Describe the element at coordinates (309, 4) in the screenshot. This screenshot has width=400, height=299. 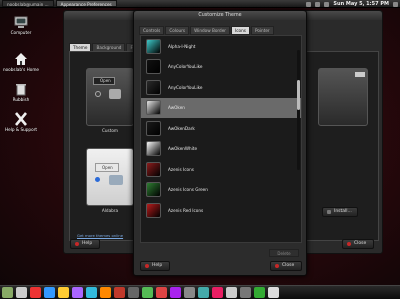
I see `mail-icon` at that location.